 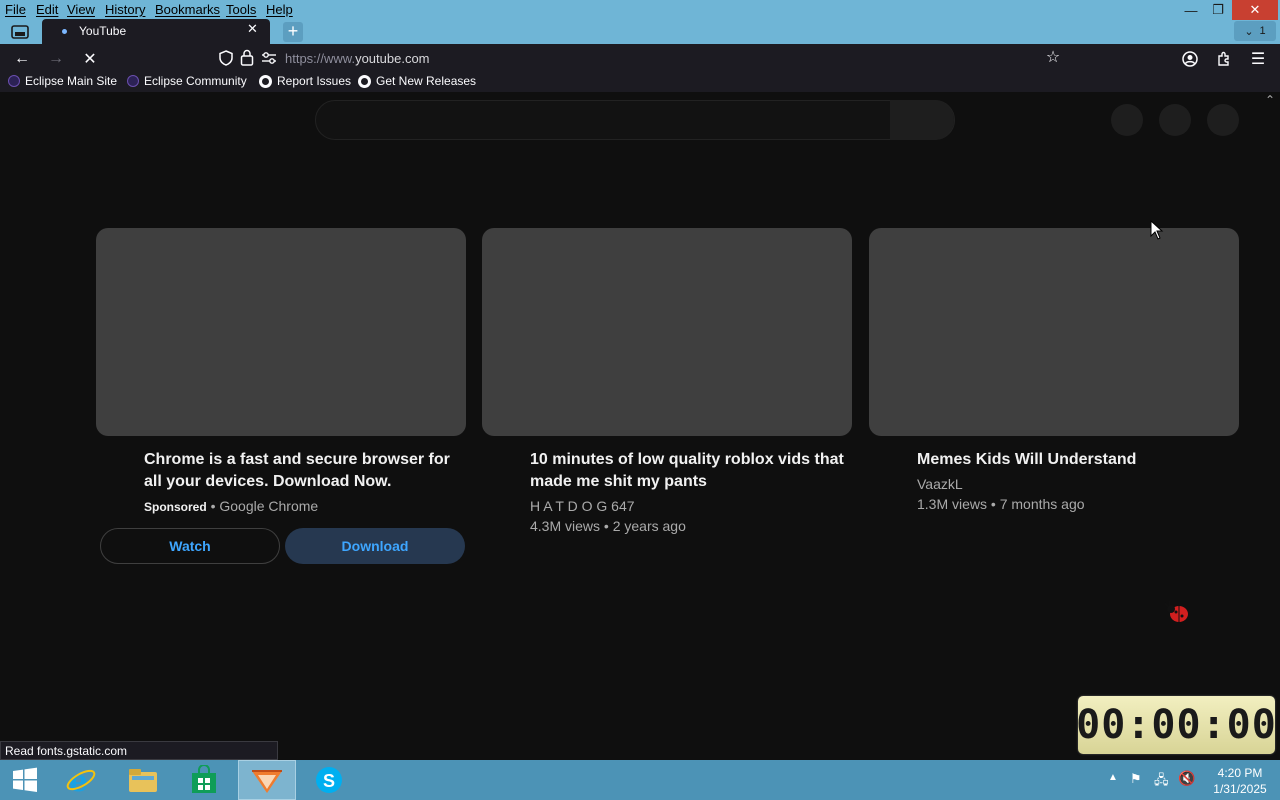 I want to click on desktop-clock-widget: 00:00:00, so click(x=1176, y=725).